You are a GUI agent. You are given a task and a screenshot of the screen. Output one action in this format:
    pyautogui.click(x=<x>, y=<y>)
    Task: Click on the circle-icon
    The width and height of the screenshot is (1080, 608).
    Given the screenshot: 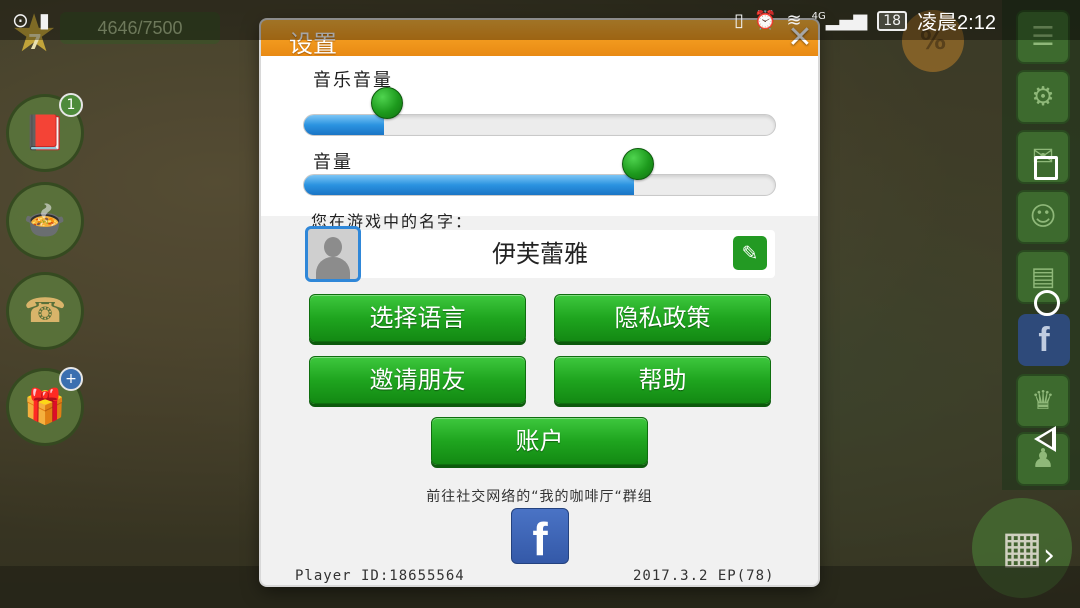 What is the action you would take?
    pyautogui.click(x=1047, y=303)
    